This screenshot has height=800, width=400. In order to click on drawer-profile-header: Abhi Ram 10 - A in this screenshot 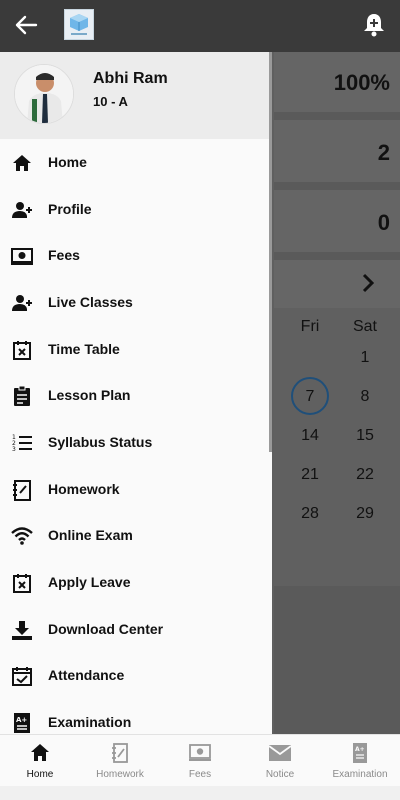, I will do `click(134, 95)`.